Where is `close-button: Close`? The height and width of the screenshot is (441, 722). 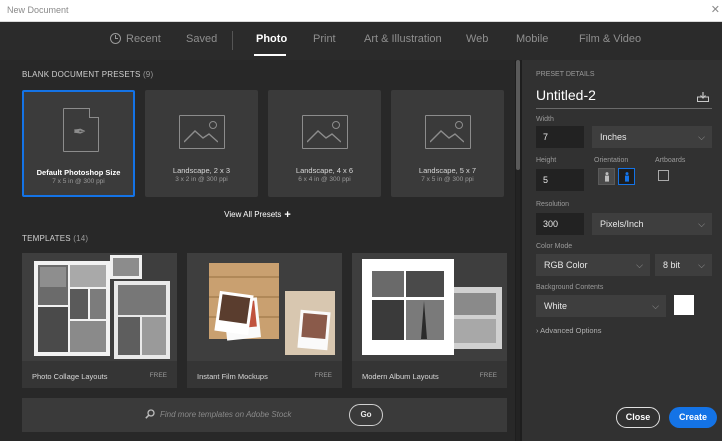 close-button: Close is located at coordinates (638, 417).